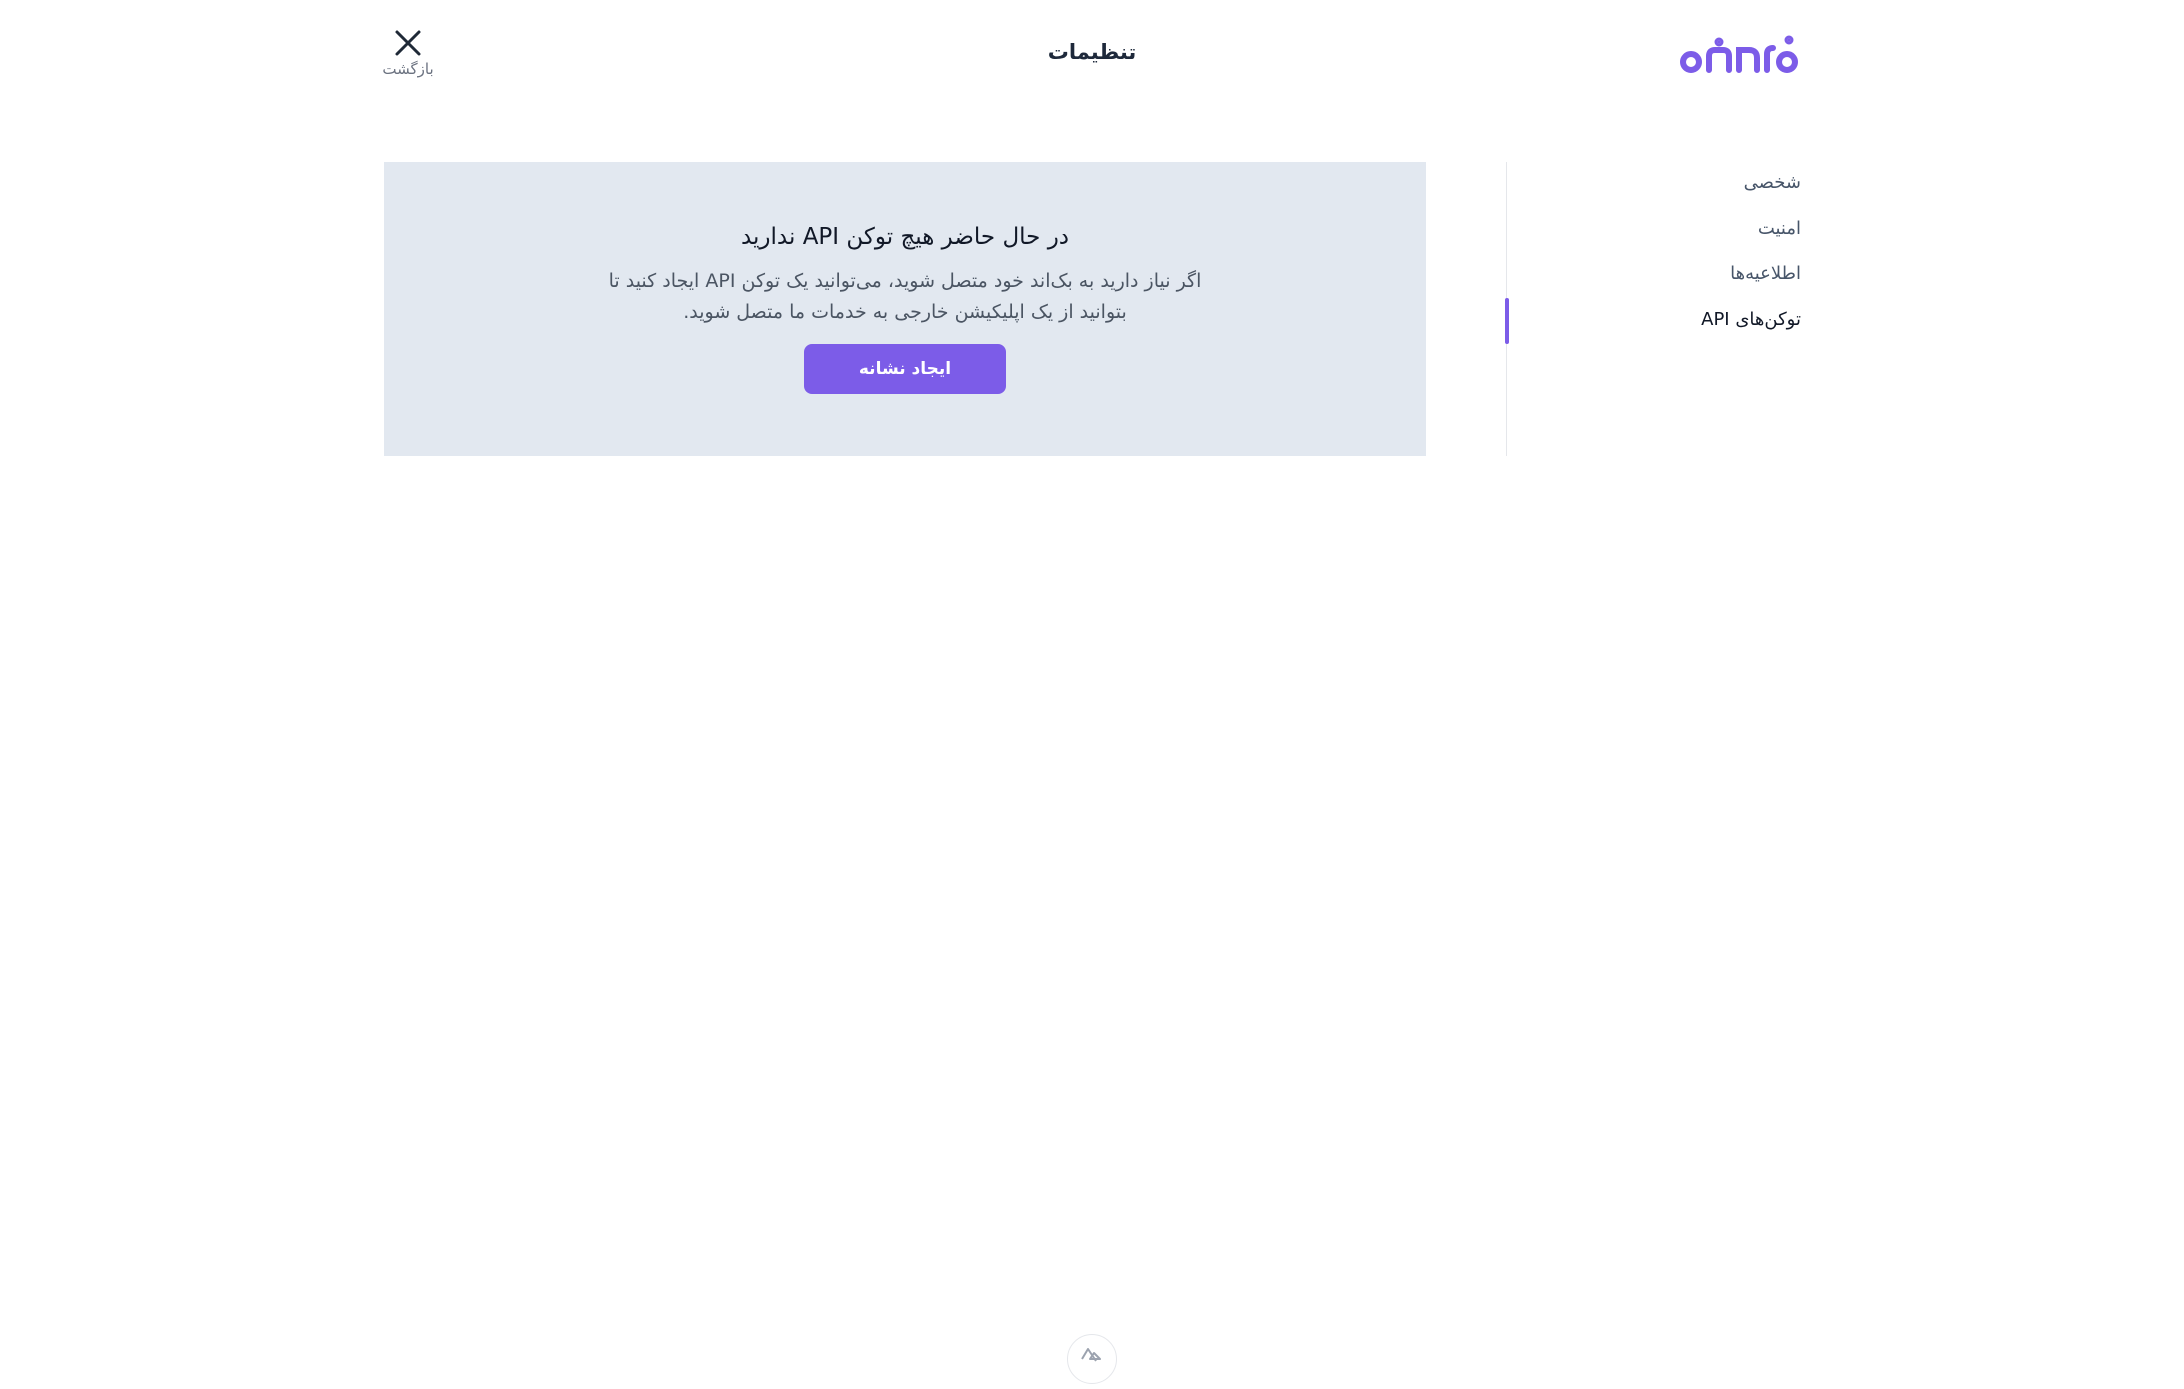 The width and height of the screenshot is (2184, 1389). I want to click on header: تنظیمات بازگشت, so click(1092, 55).